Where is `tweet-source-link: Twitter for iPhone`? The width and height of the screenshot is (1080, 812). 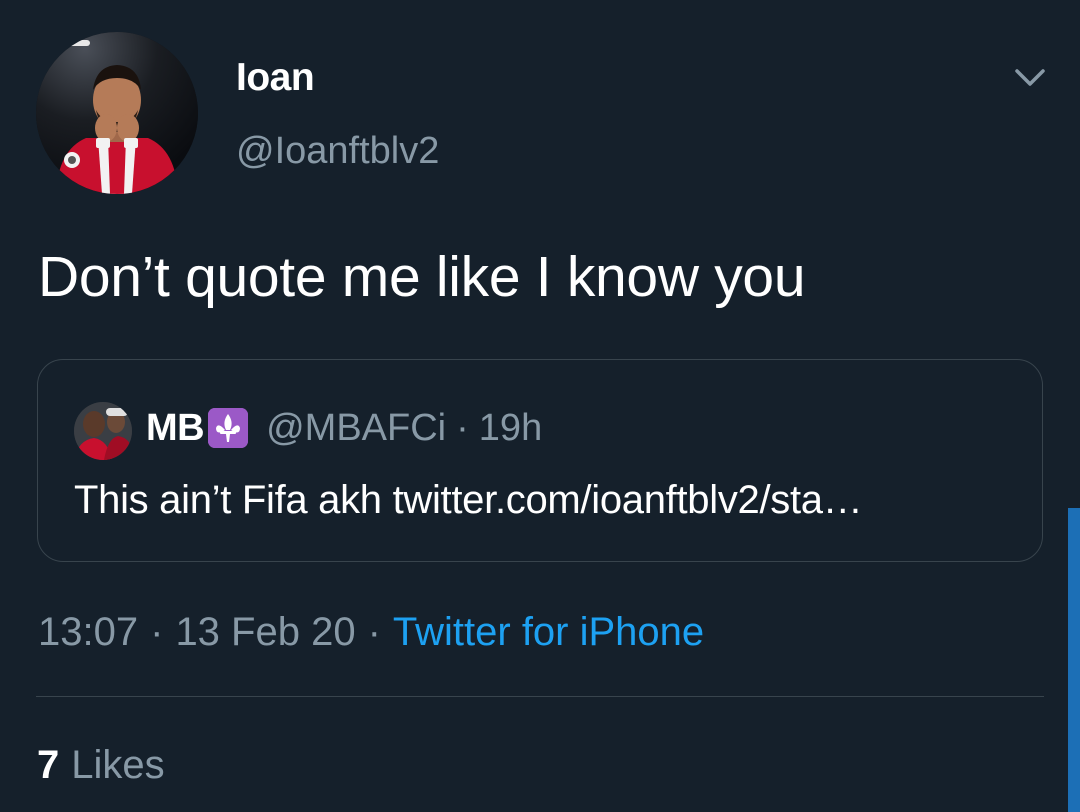
tweet-source-link: Twitter for iPhone is located at coordinates (548, 632).